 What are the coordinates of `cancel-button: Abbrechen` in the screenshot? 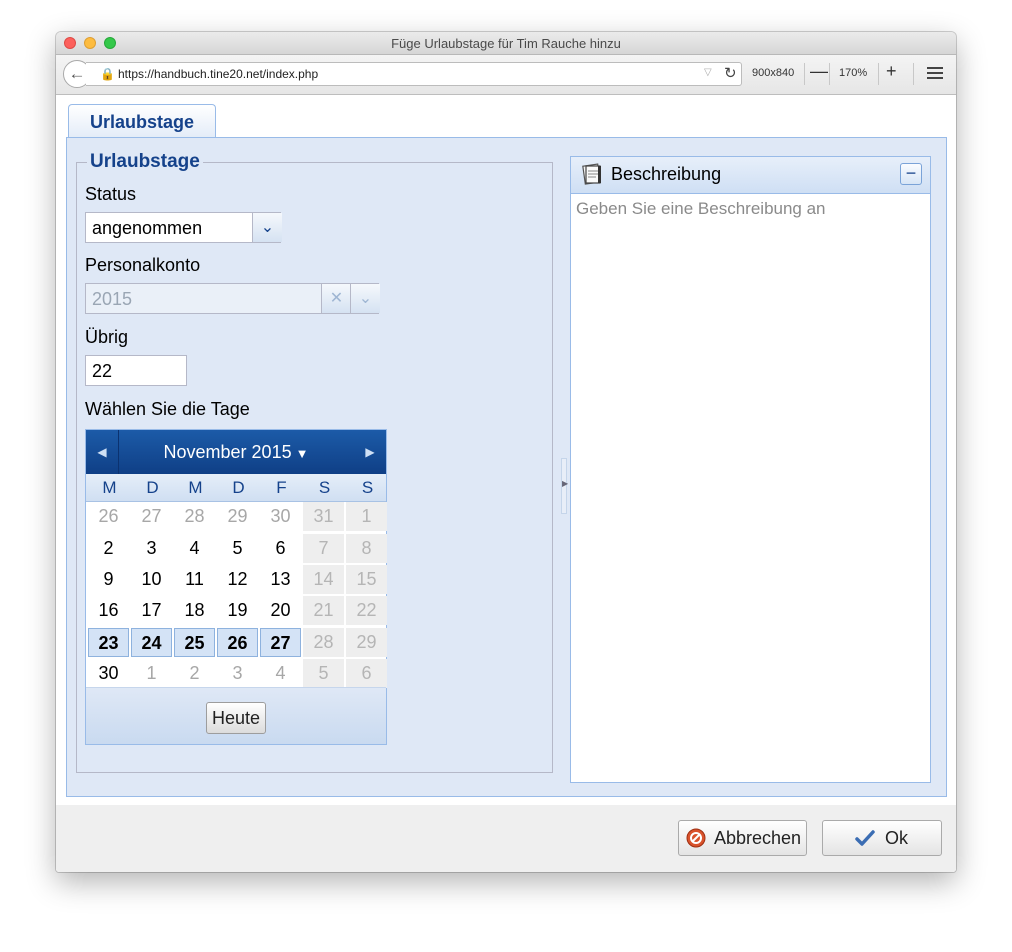 It's located at (742, 838).